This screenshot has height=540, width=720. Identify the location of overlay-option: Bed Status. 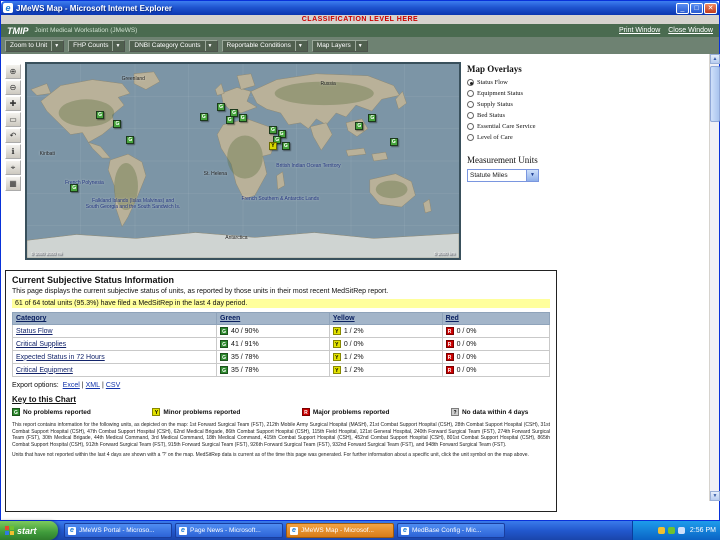
(509, 115).